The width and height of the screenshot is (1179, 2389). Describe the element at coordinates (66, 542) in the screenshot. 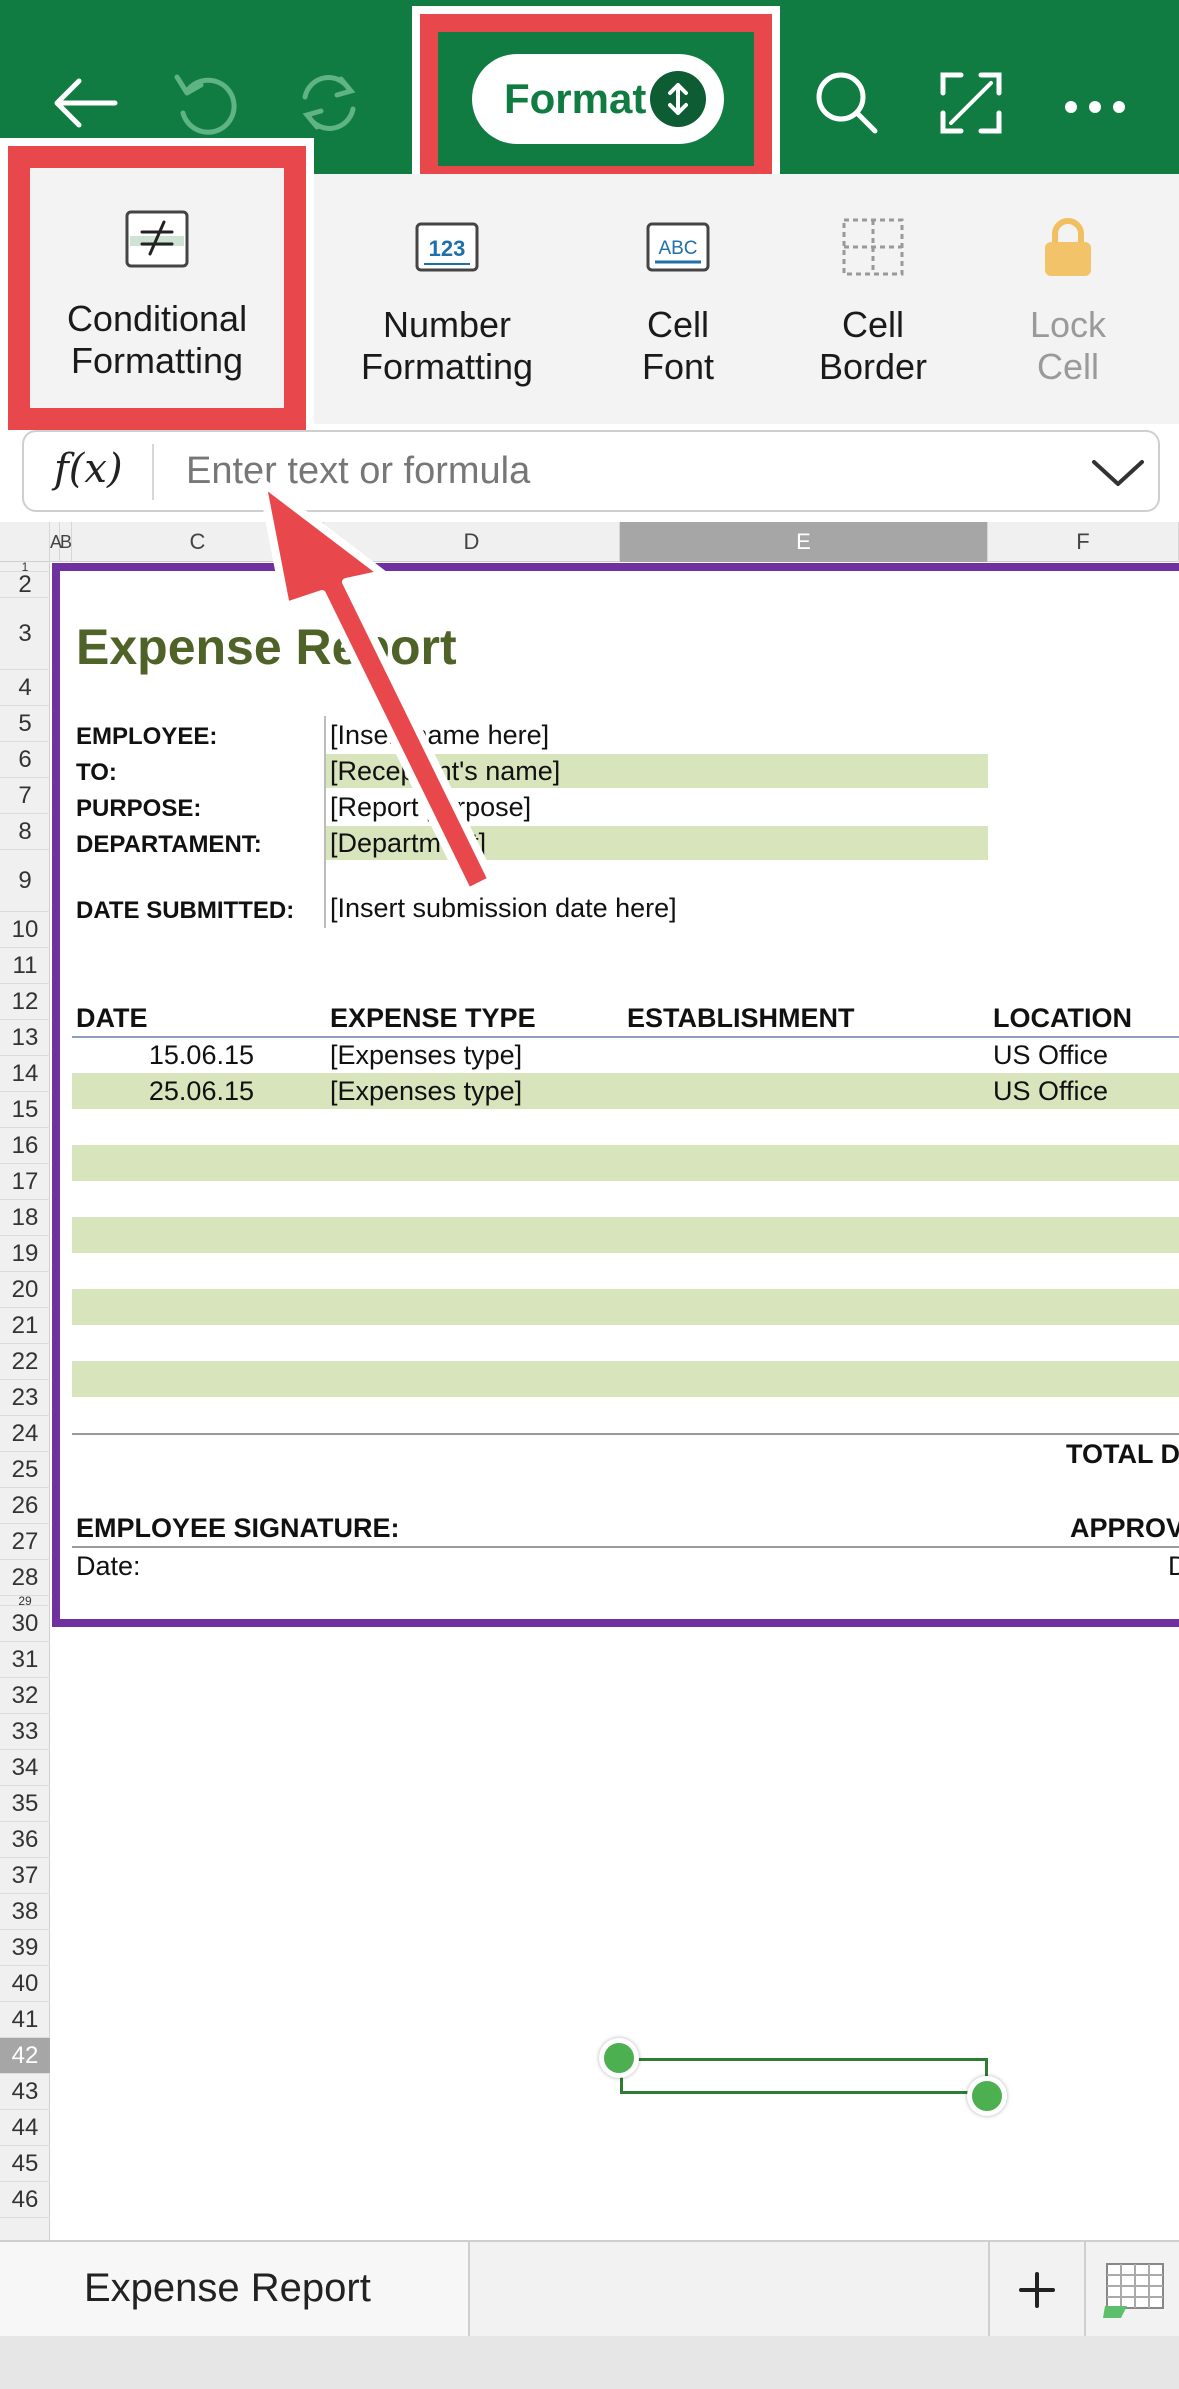

I see `column-header-b: B` at that location.